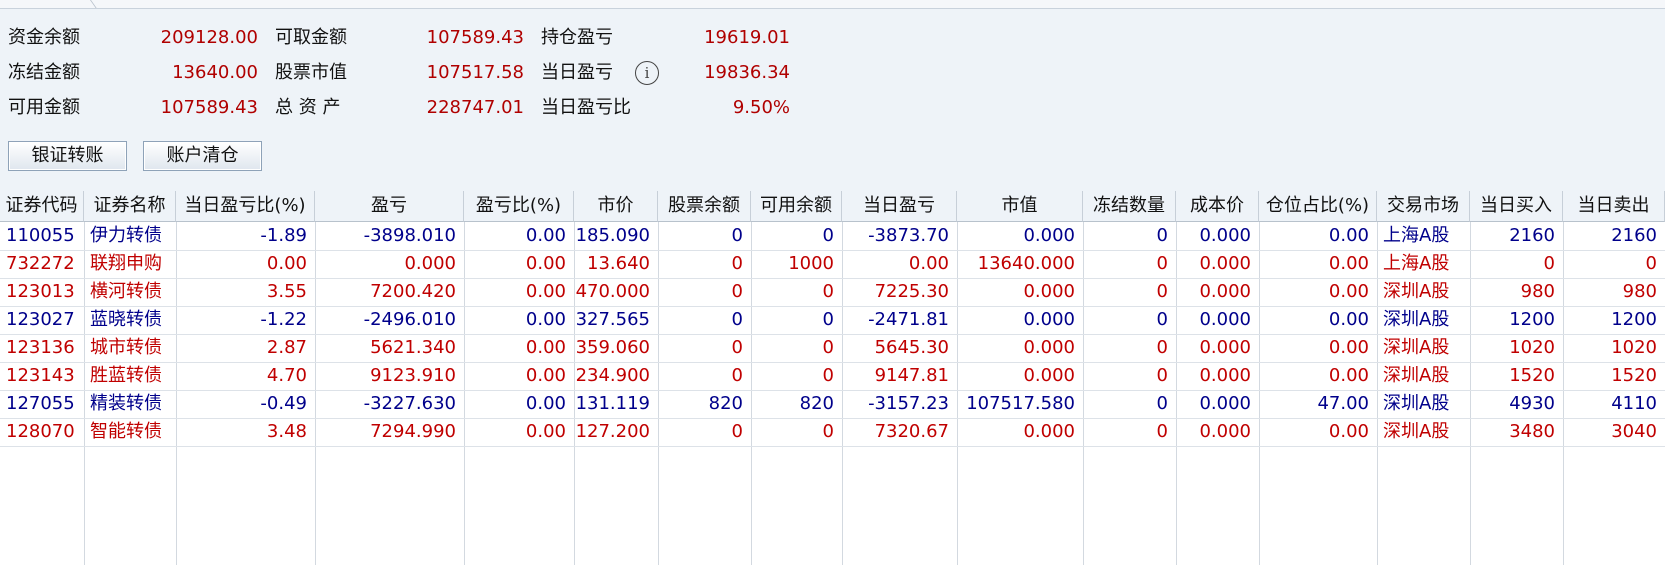  I want to click on cell-buy-today: 1200, so click(1532, 319).